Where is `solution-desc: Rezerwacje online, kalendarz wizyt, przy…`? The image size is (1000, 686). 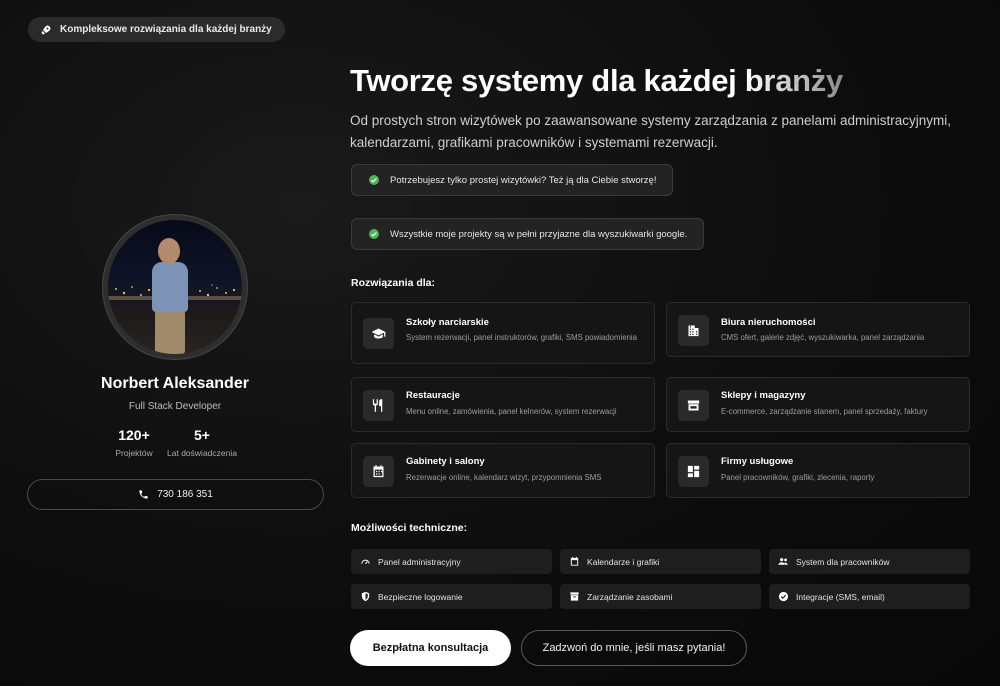
solution-desc: Rezerwacje online, kalendarz wizyt, przy… is located at coordinates (504, 477).